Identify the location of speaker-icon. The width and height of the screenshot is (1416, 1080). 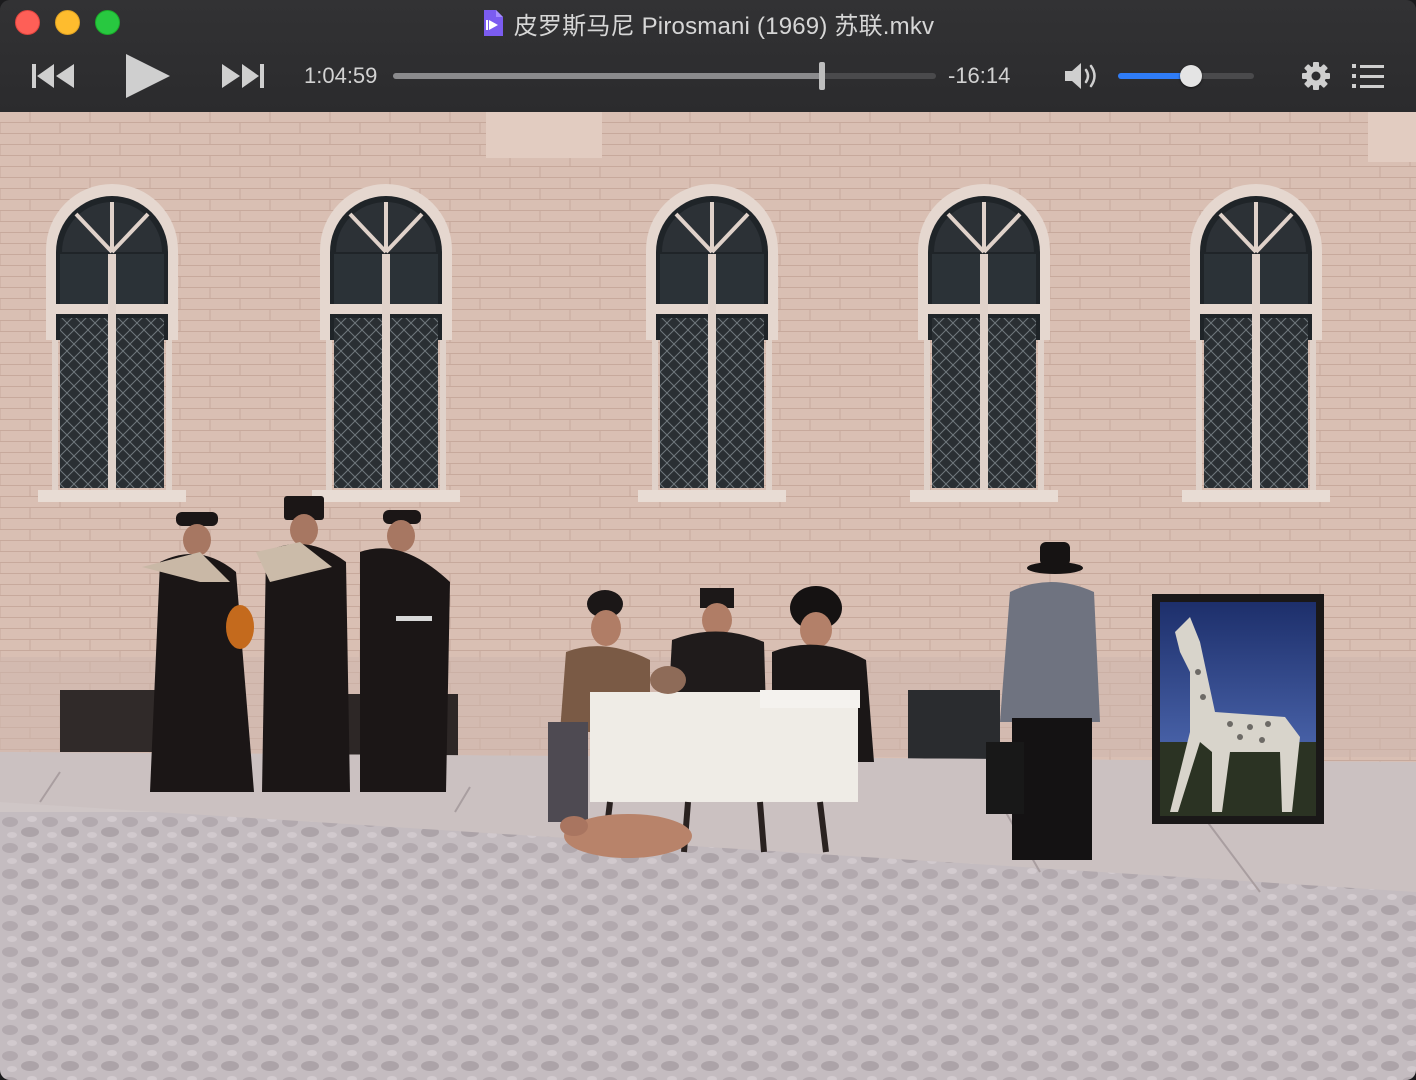
(1080, 76).